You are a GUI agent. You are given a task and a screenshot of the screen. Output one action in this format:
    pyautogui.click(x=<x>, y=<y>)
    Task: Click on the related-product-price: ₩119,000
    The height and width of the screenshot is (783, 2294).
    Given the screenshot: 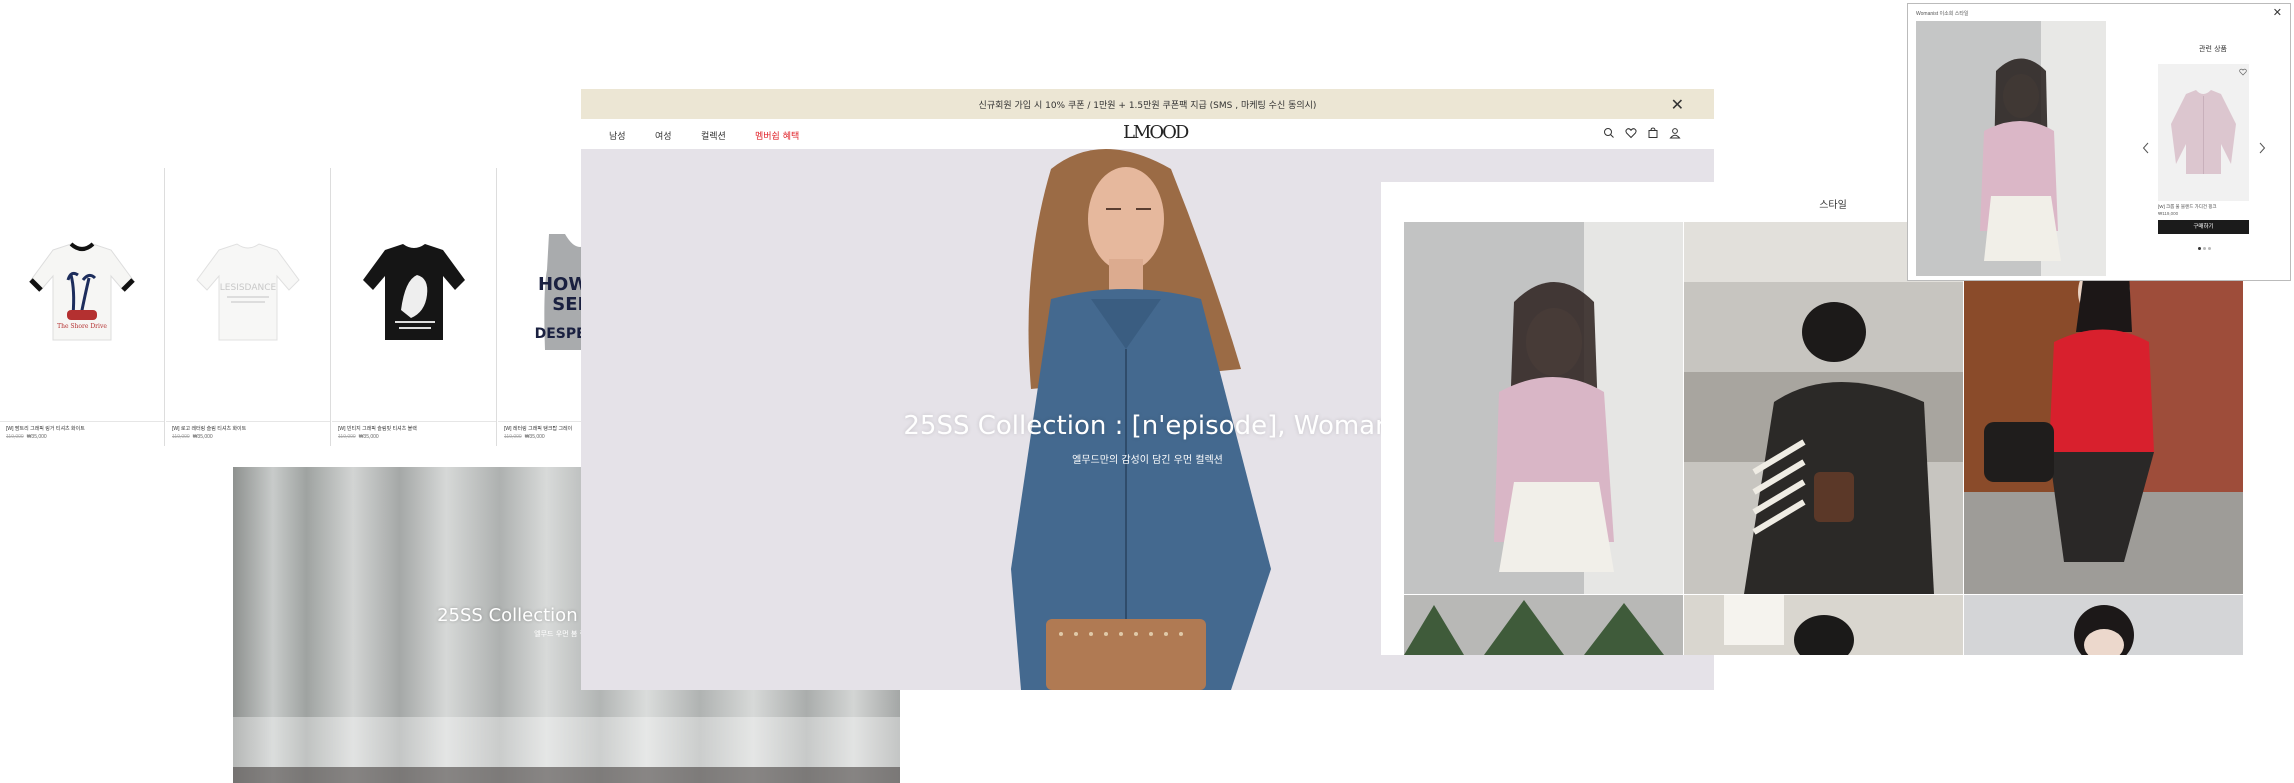 What is the action you would take?
    pyautogui.click(x=2168, y=213)
    